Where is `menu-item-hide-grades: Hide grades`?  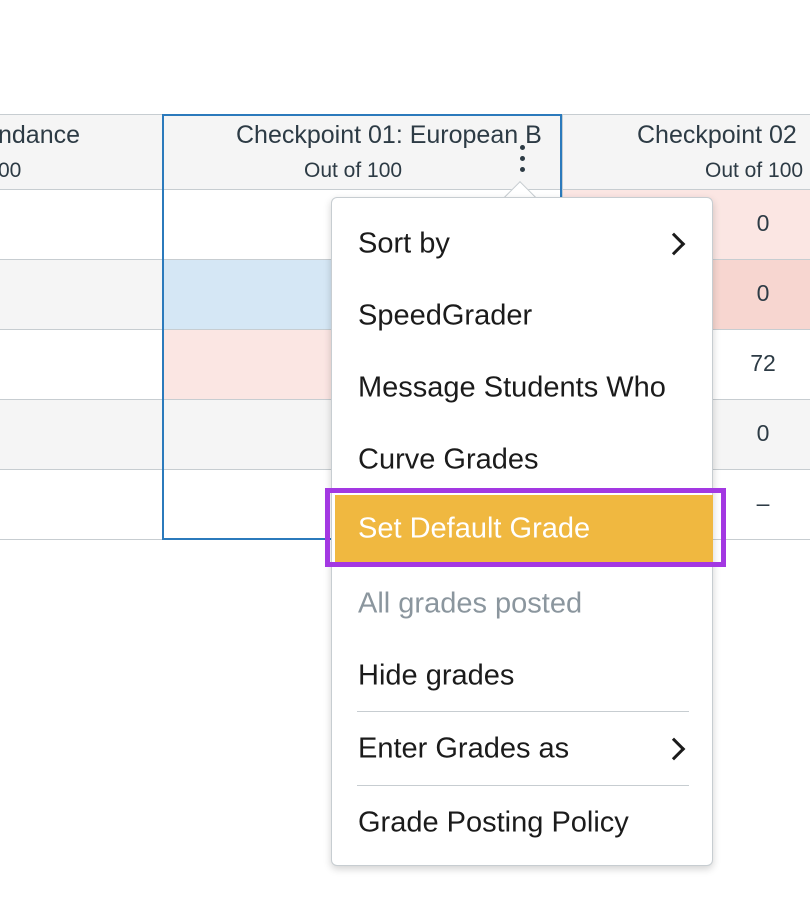
menu-item-hide-grades: Hide grades is located at coordinates (522, 676).